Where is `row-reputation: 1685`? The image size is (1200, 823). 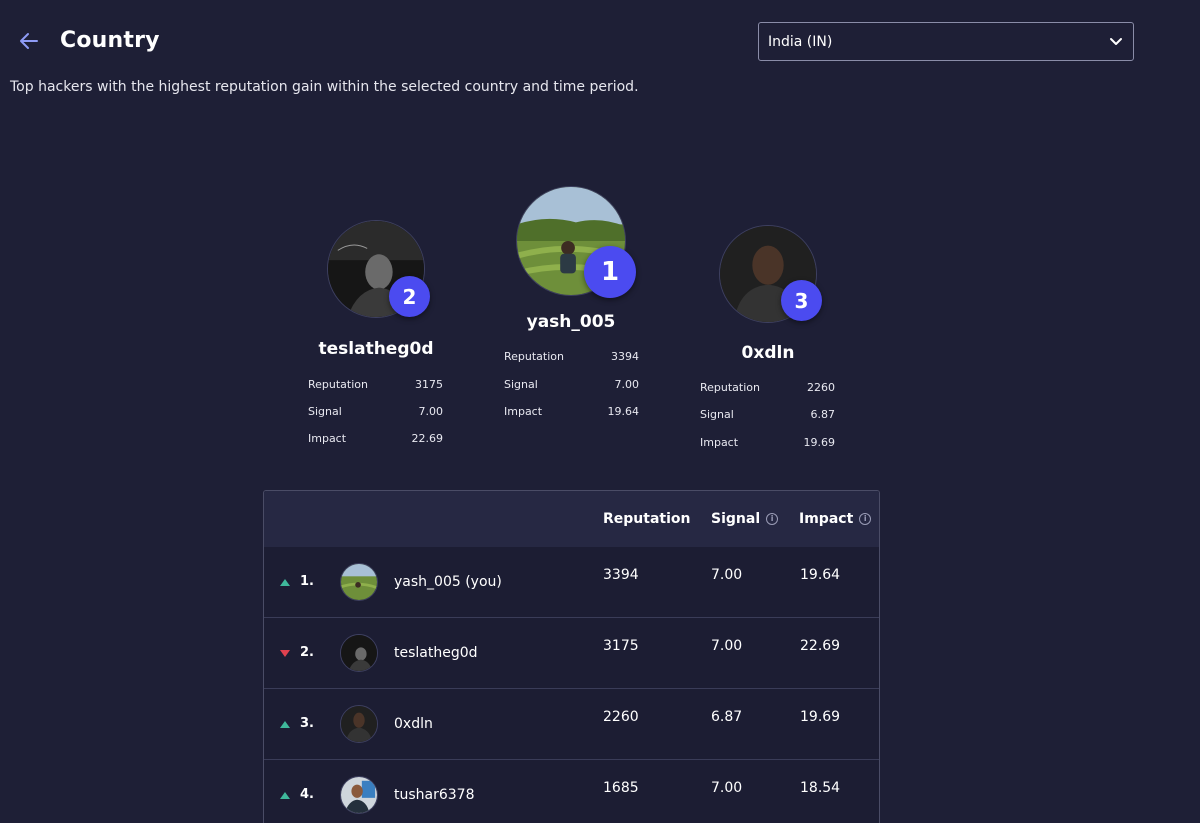
row-reputation: 1685 is located at coordinates (621, 788).